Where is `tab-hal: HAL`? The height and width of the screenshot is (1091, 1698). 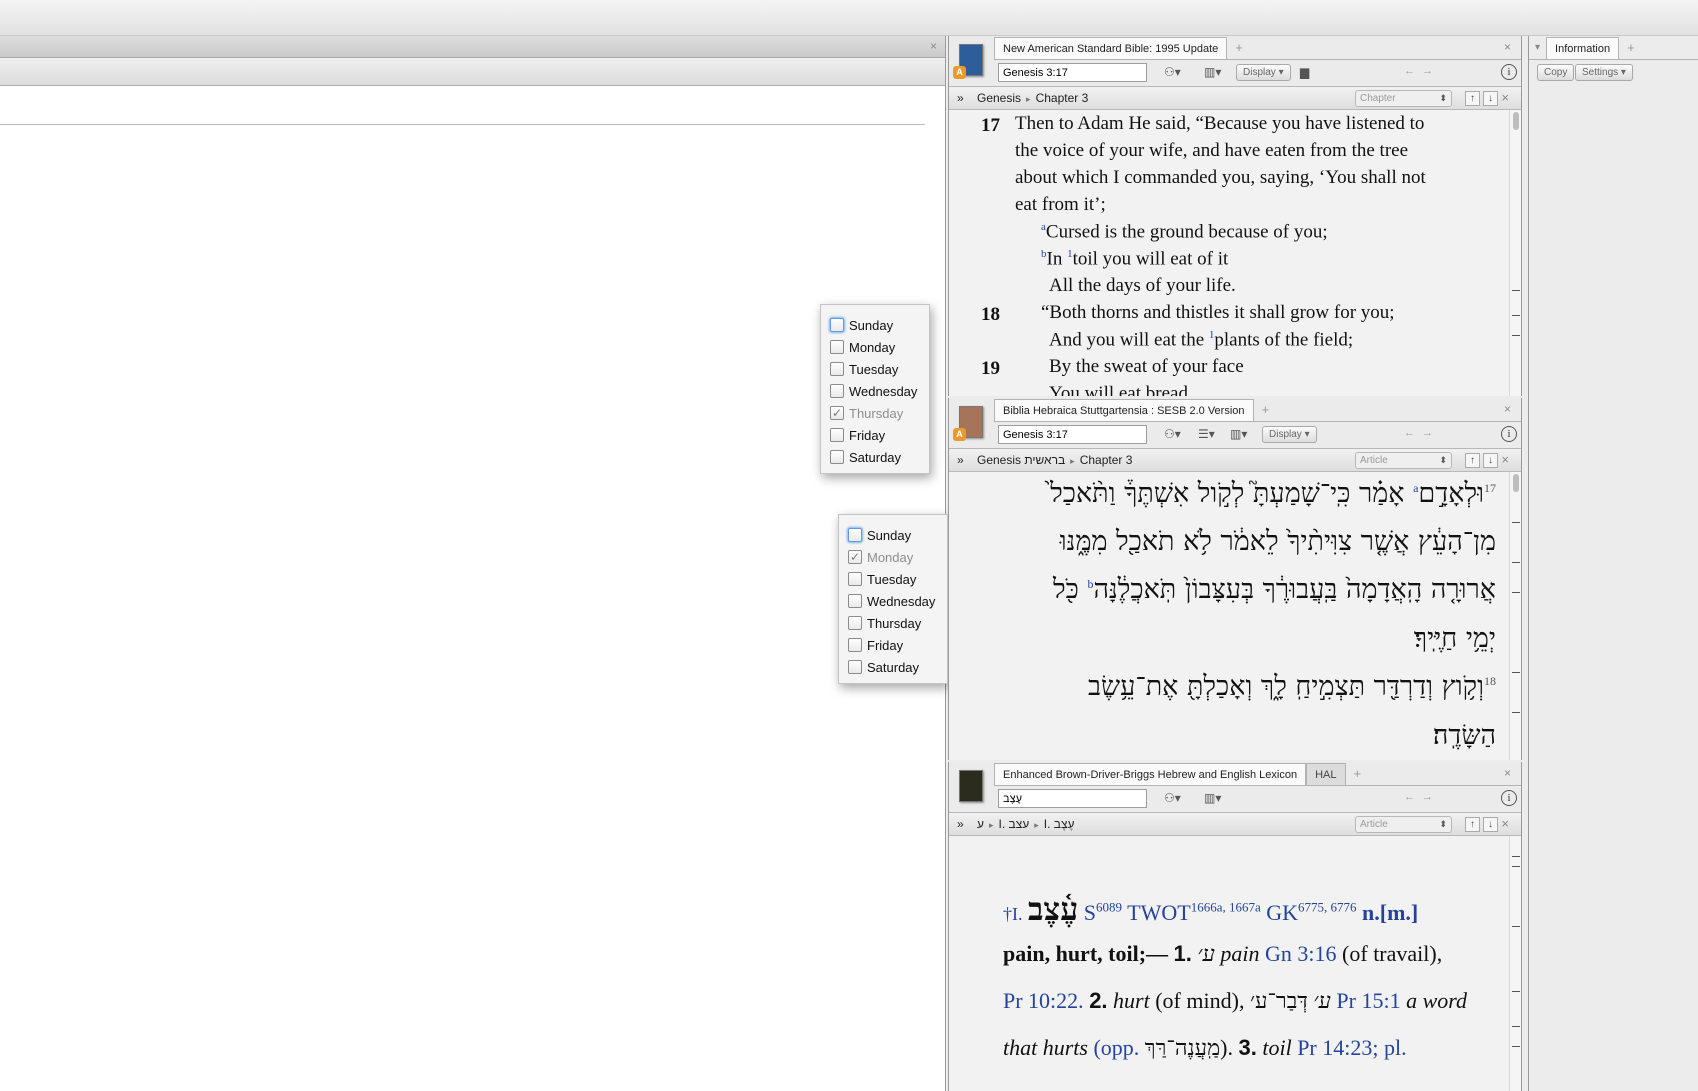
tab-hal: HAL is located at coordinates (1326, 774).